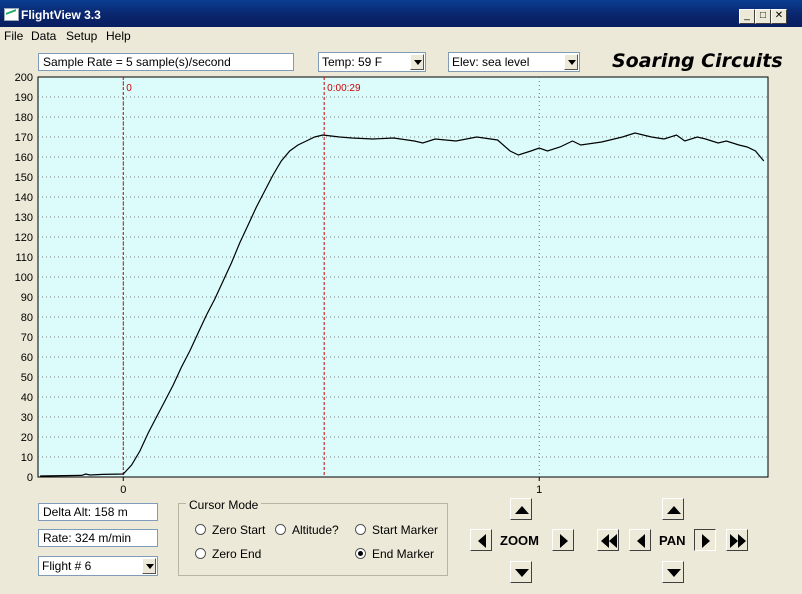 The image size is (802, 594). I want to click on zoom-left-button, so click(481, 540).